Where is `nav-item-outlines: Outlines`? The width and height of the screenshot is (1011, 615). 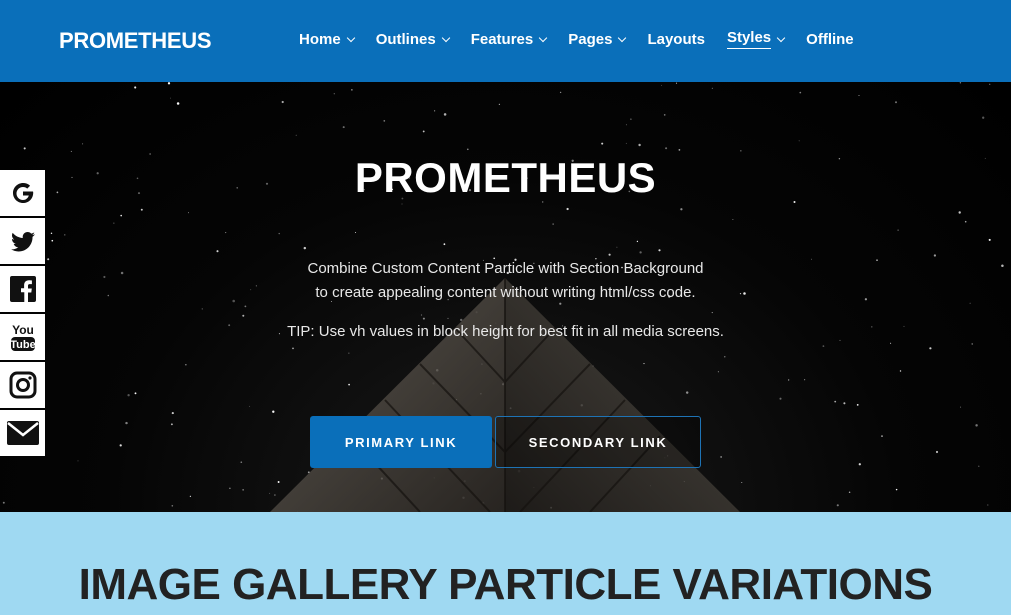
nav-item-outlines: Outlines is located at coordinates (412, 39).